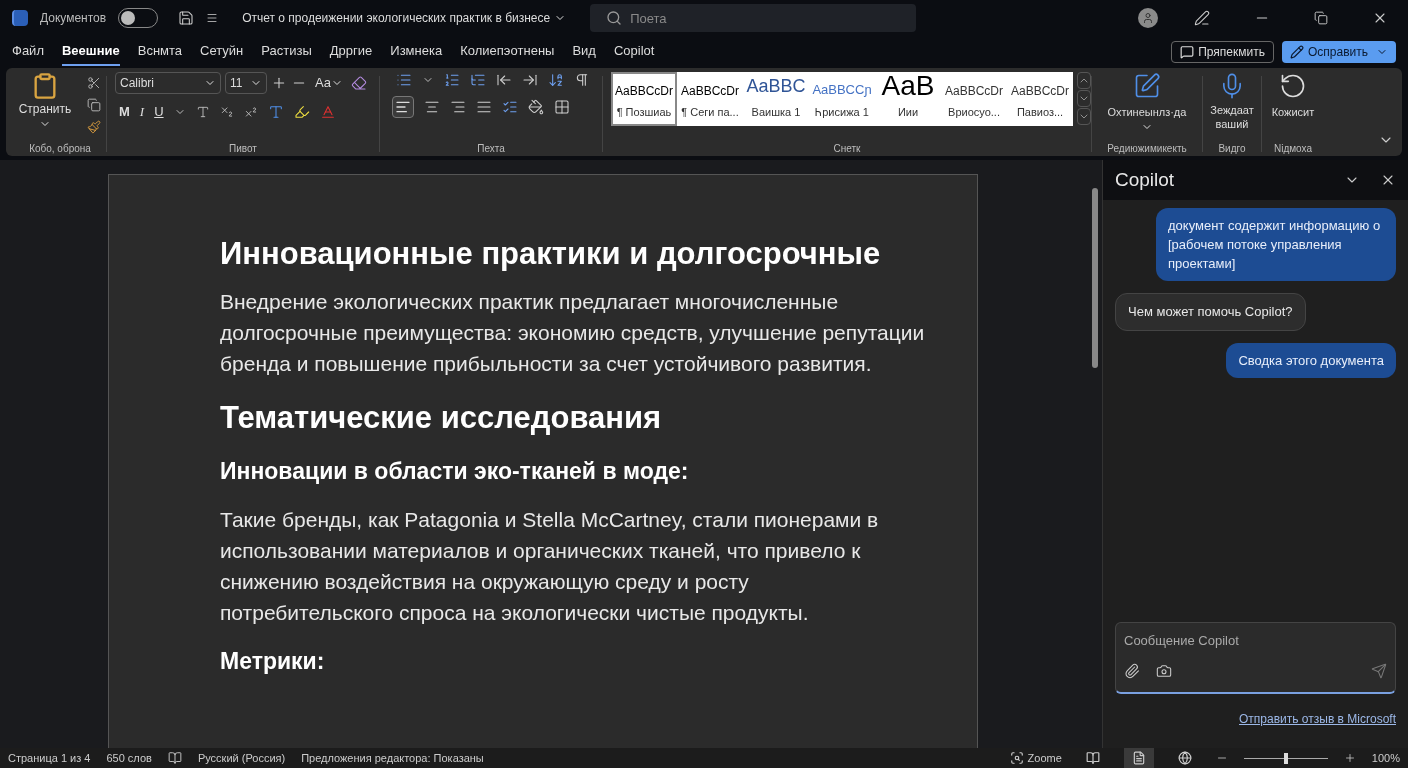 The height and width of the screenshot is (768, 1408). I want to click on borders-icon, so click(562, 107).